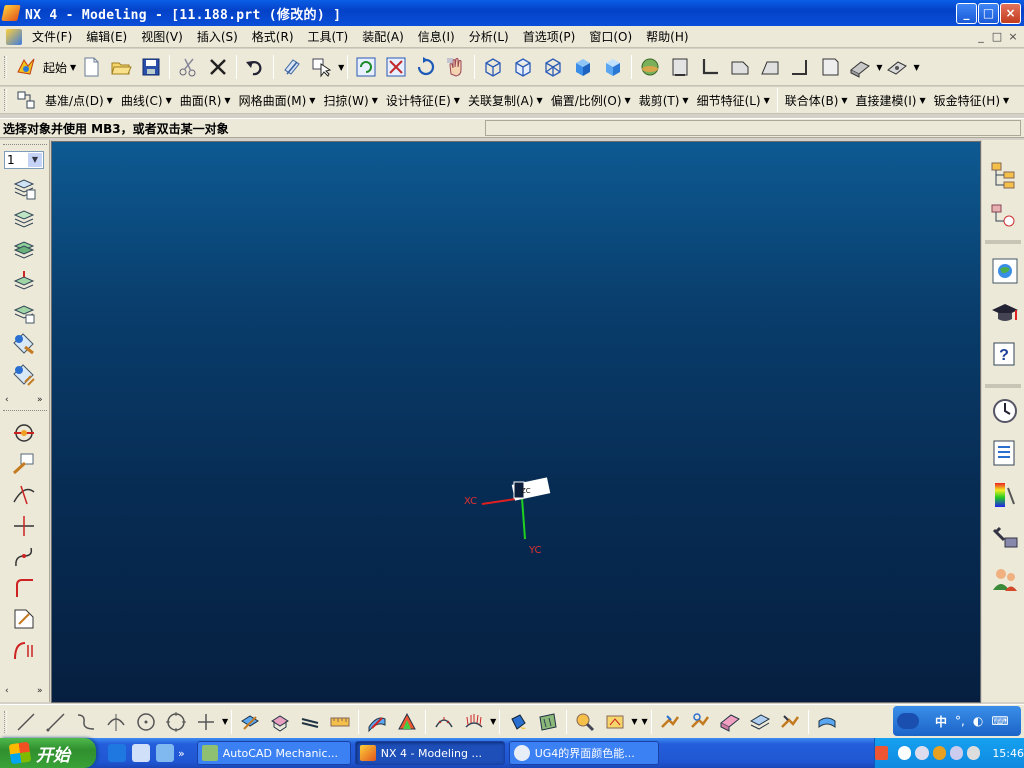 The width and height of the screenshot is (1024, 768). Describe the element at coordinates (493, 67) in the screenshot. I see `wireframe-view-icon` at that location.